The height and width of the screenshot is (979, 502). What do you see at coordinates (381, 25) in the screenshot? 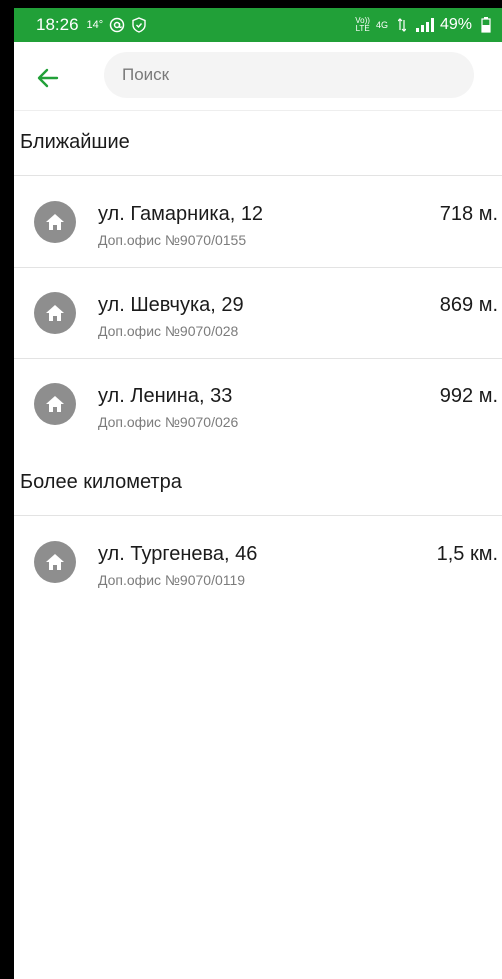
I see `network-type: 4G` at bounding box center [381, 25].